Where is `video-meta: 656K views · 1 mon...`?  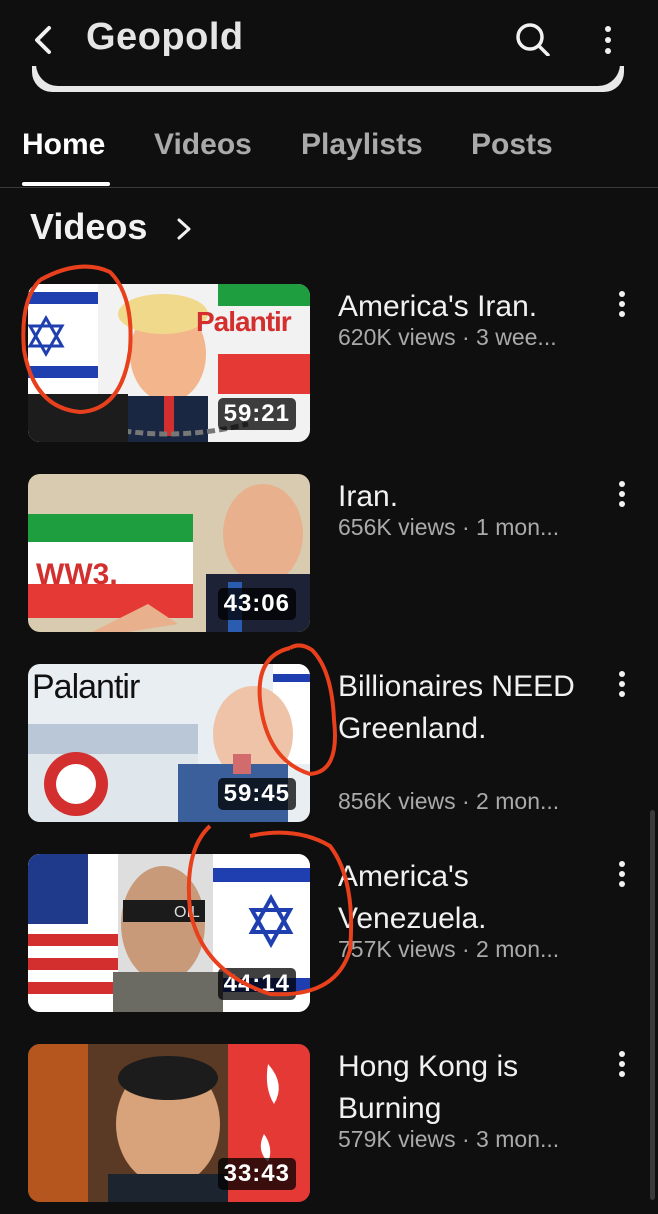 video-meta: 656K views · 1 mon... is located at coordinates (449, 527).